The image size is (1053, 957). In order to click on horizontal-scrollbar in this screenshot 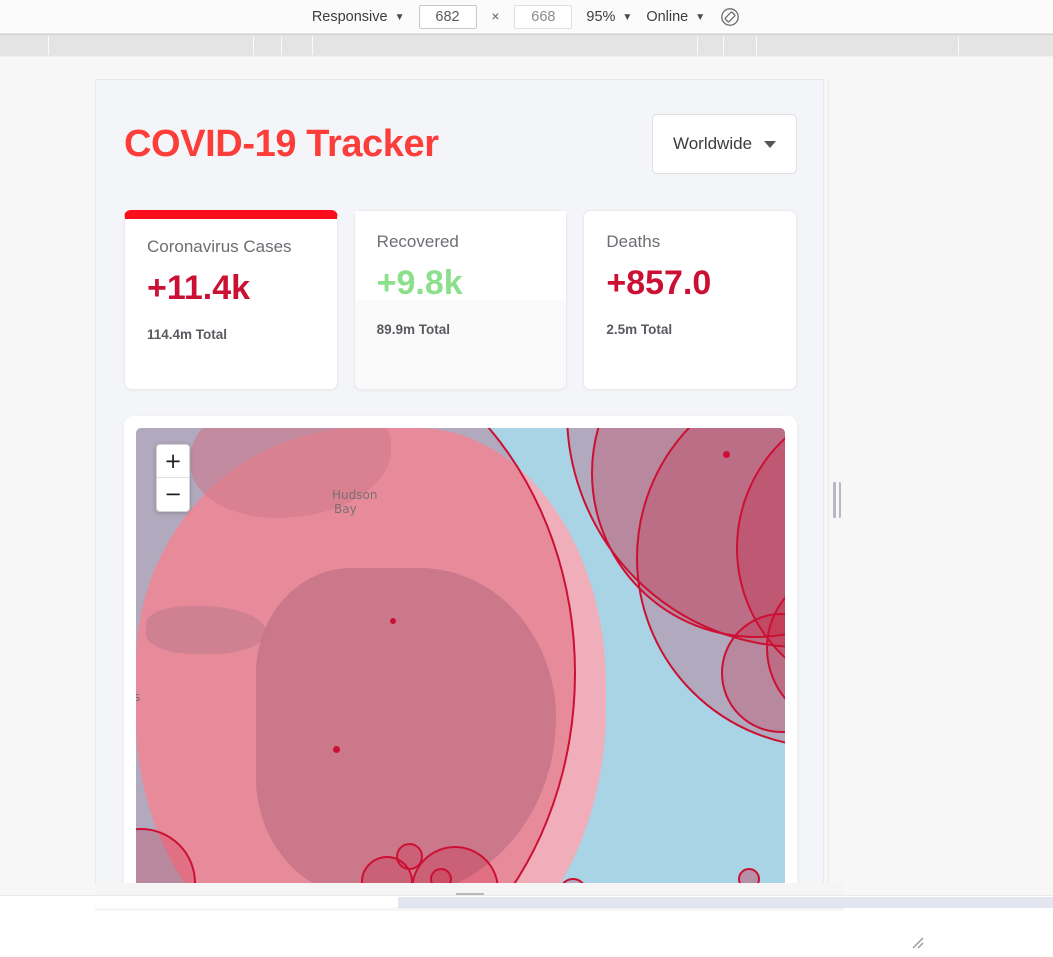, I will do `click(725, 902)`.